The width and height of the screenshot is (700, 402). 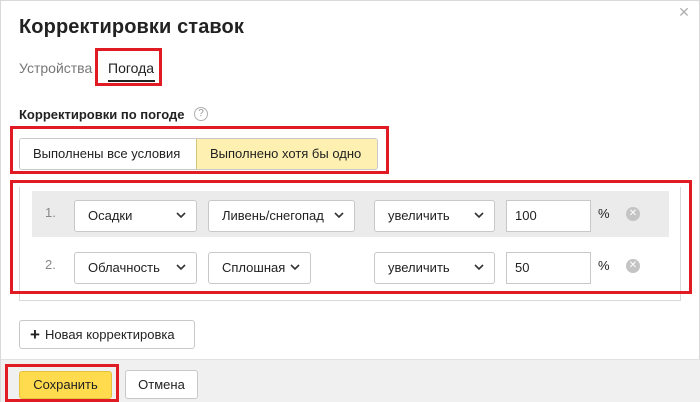 I want to click on highlight-box-save, so click(x=62, y=383).